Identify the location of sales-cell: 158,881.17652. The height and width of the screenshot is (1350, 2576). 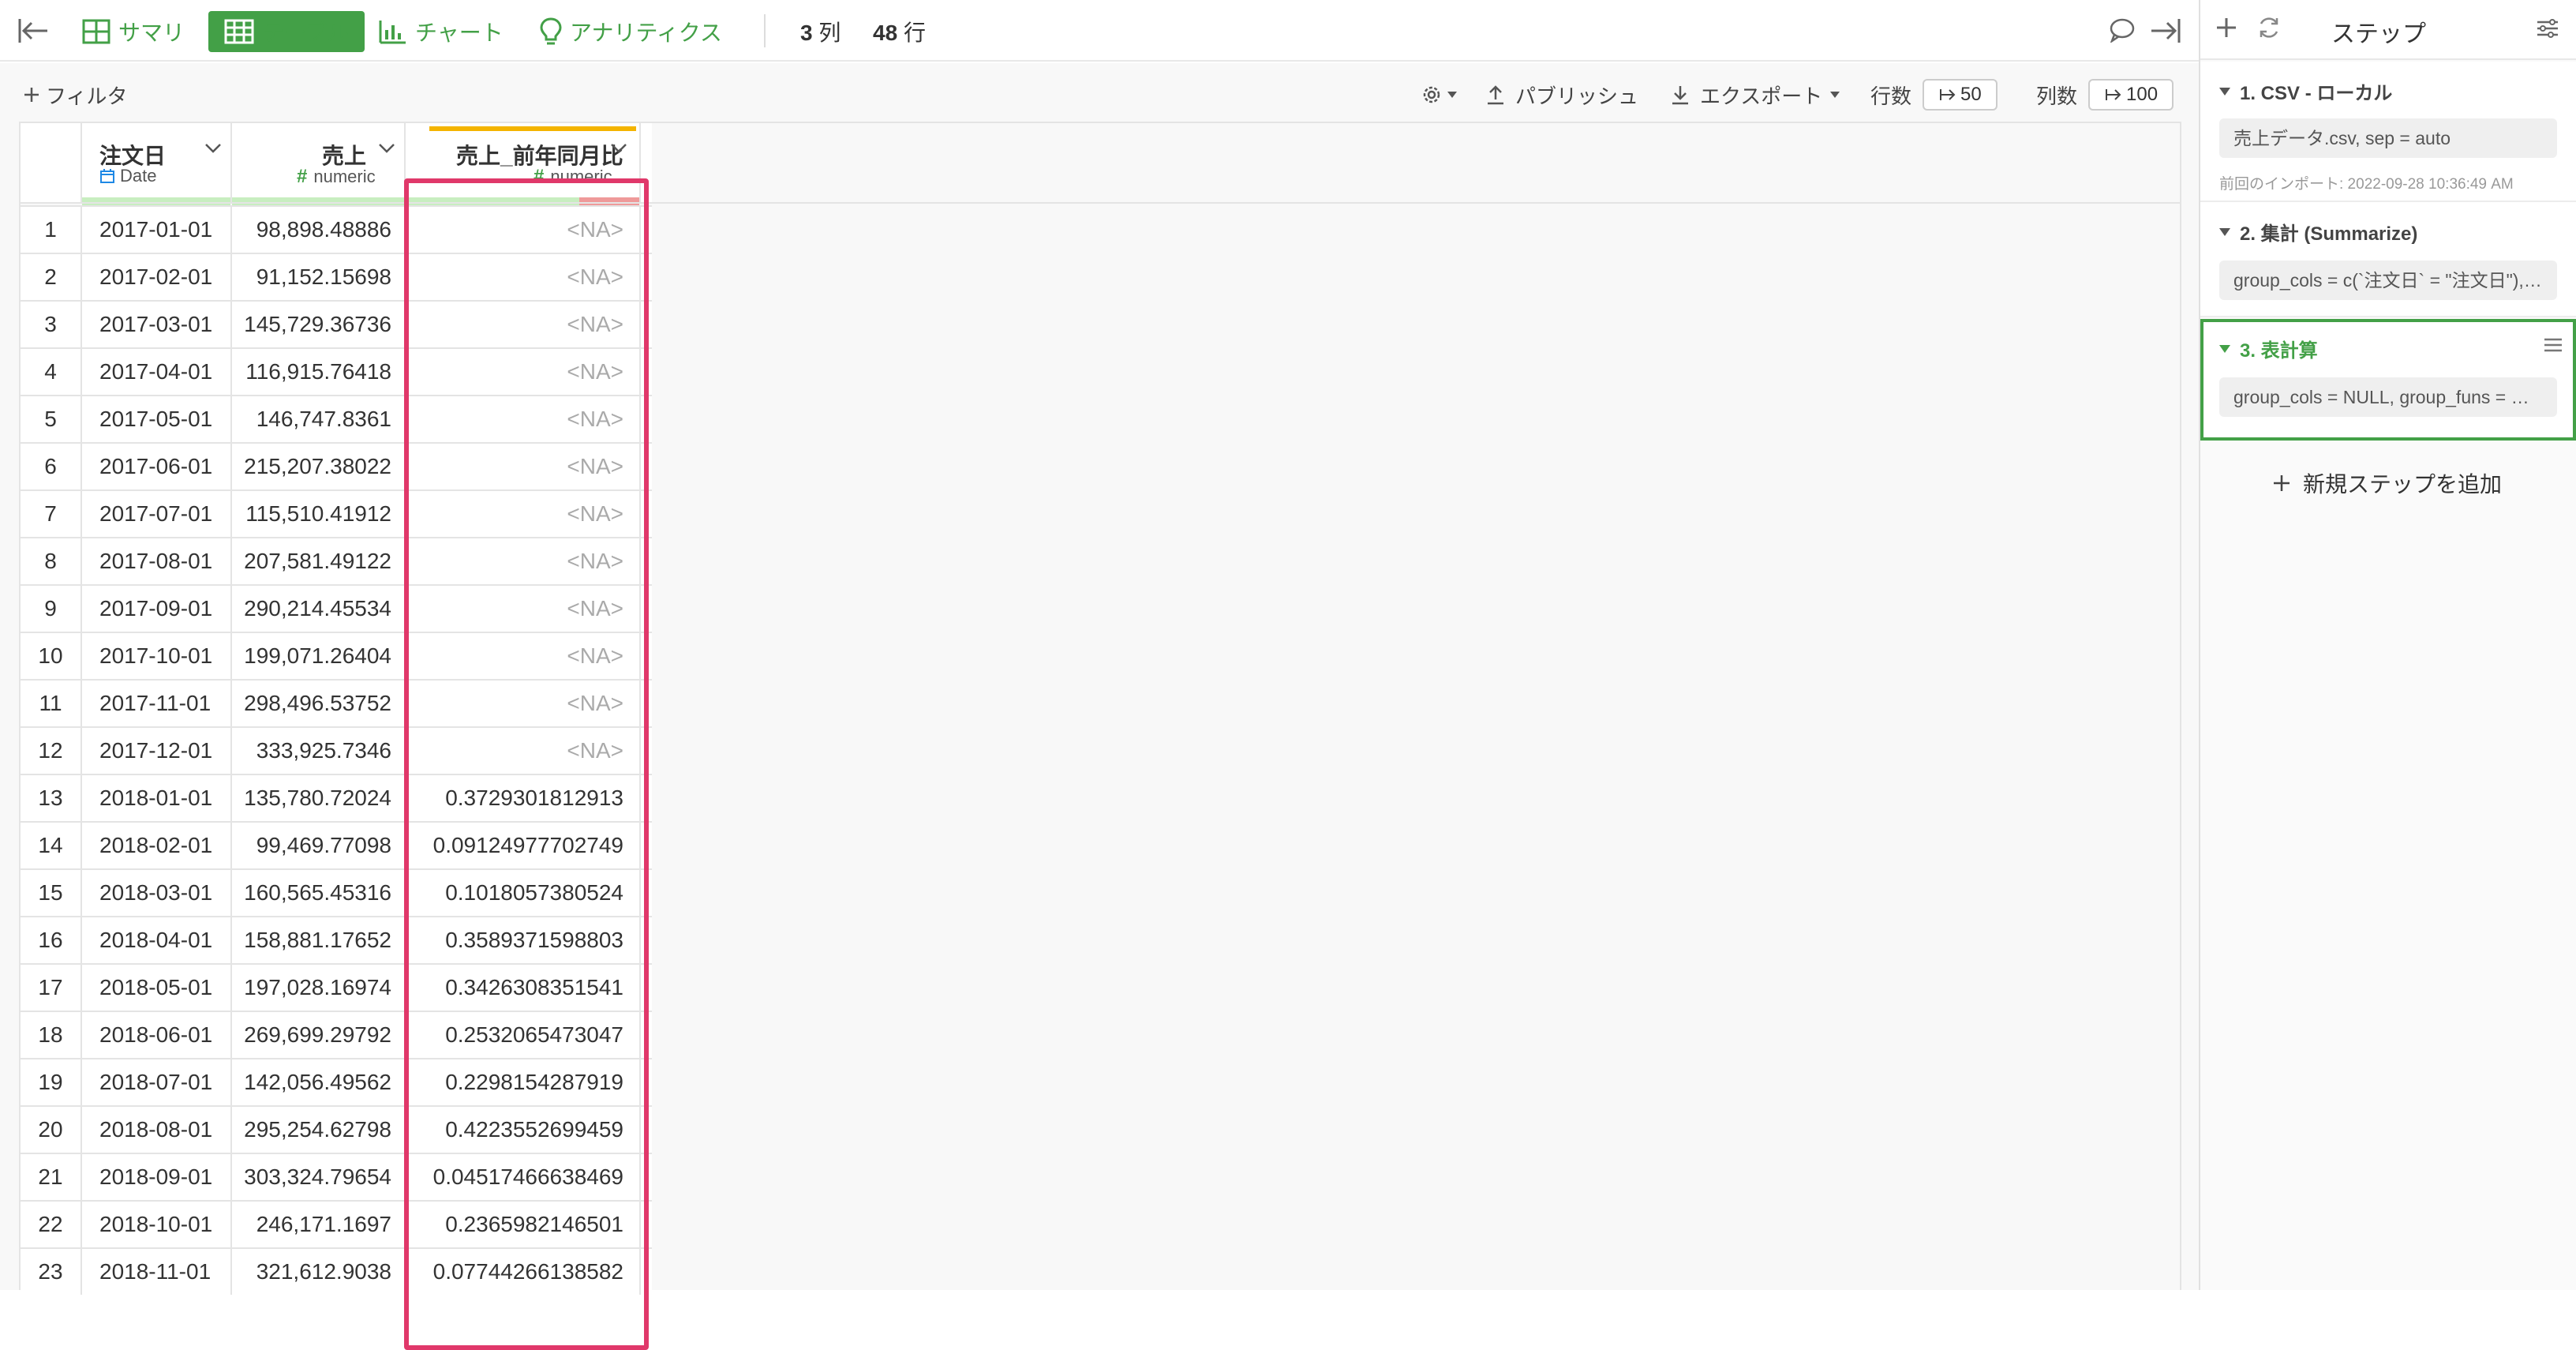
(319, 940).